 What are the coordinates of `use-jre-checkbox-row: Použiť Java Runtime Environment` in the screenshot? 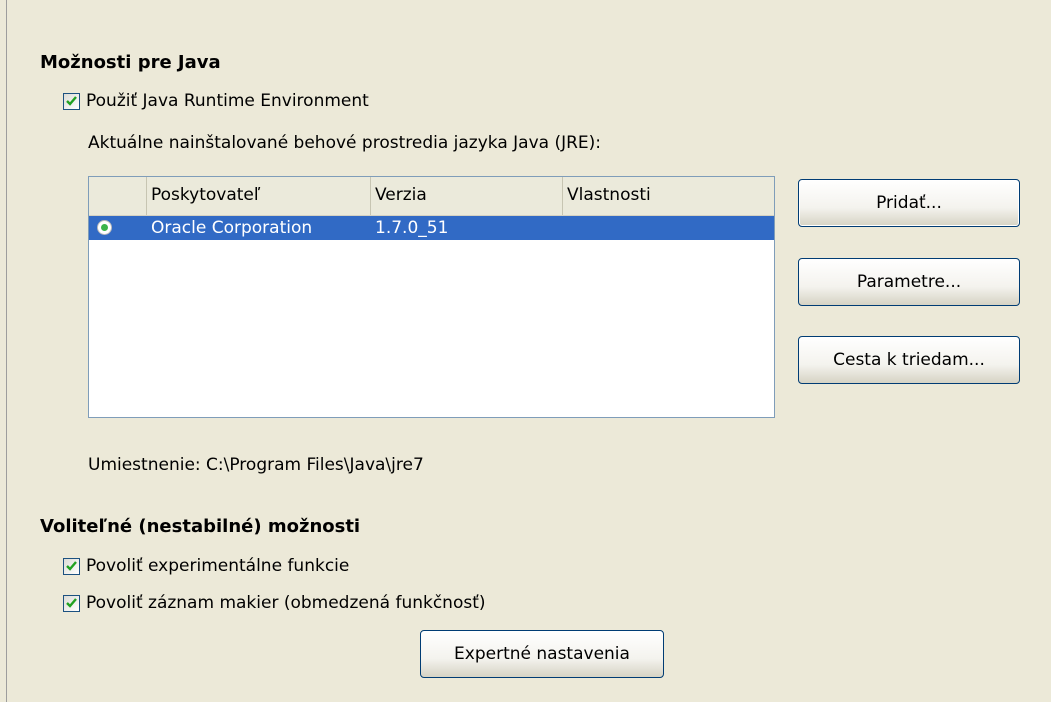 It's located at (216, 101).